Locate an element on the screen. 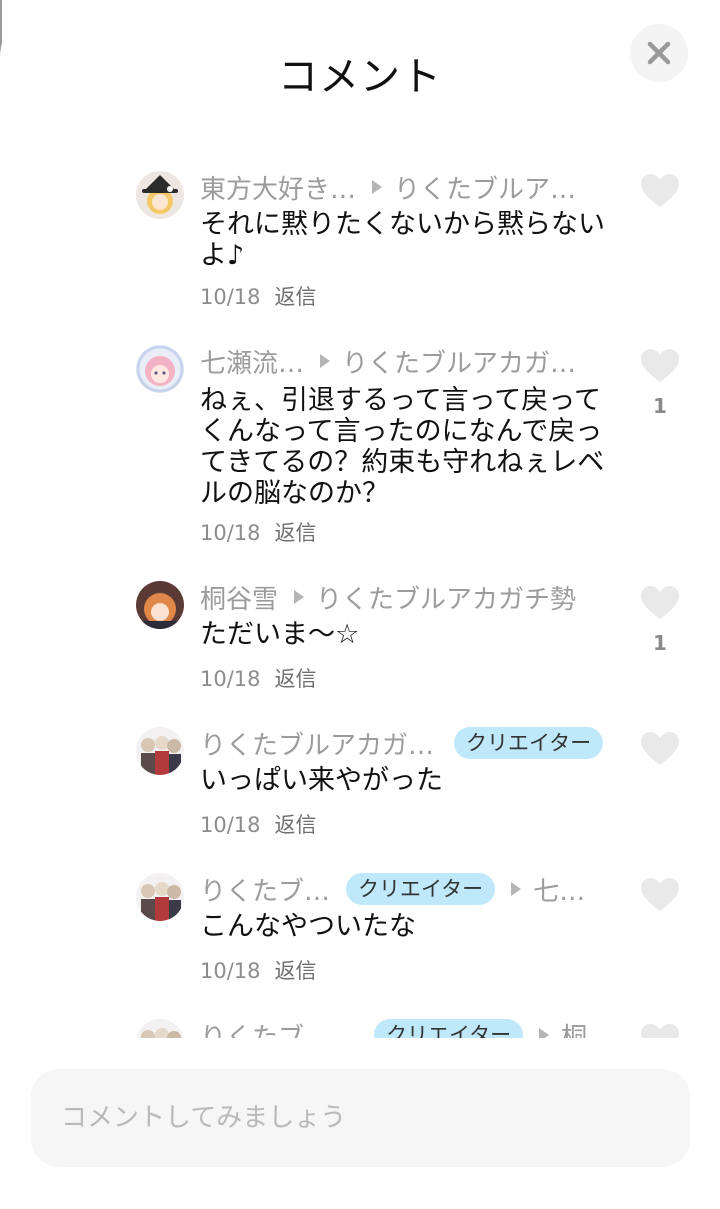 Image resolution: width=720 pixels, height=1209 pixels. comment-text: ただいま〜☆ is located at coordinates (280, 634).